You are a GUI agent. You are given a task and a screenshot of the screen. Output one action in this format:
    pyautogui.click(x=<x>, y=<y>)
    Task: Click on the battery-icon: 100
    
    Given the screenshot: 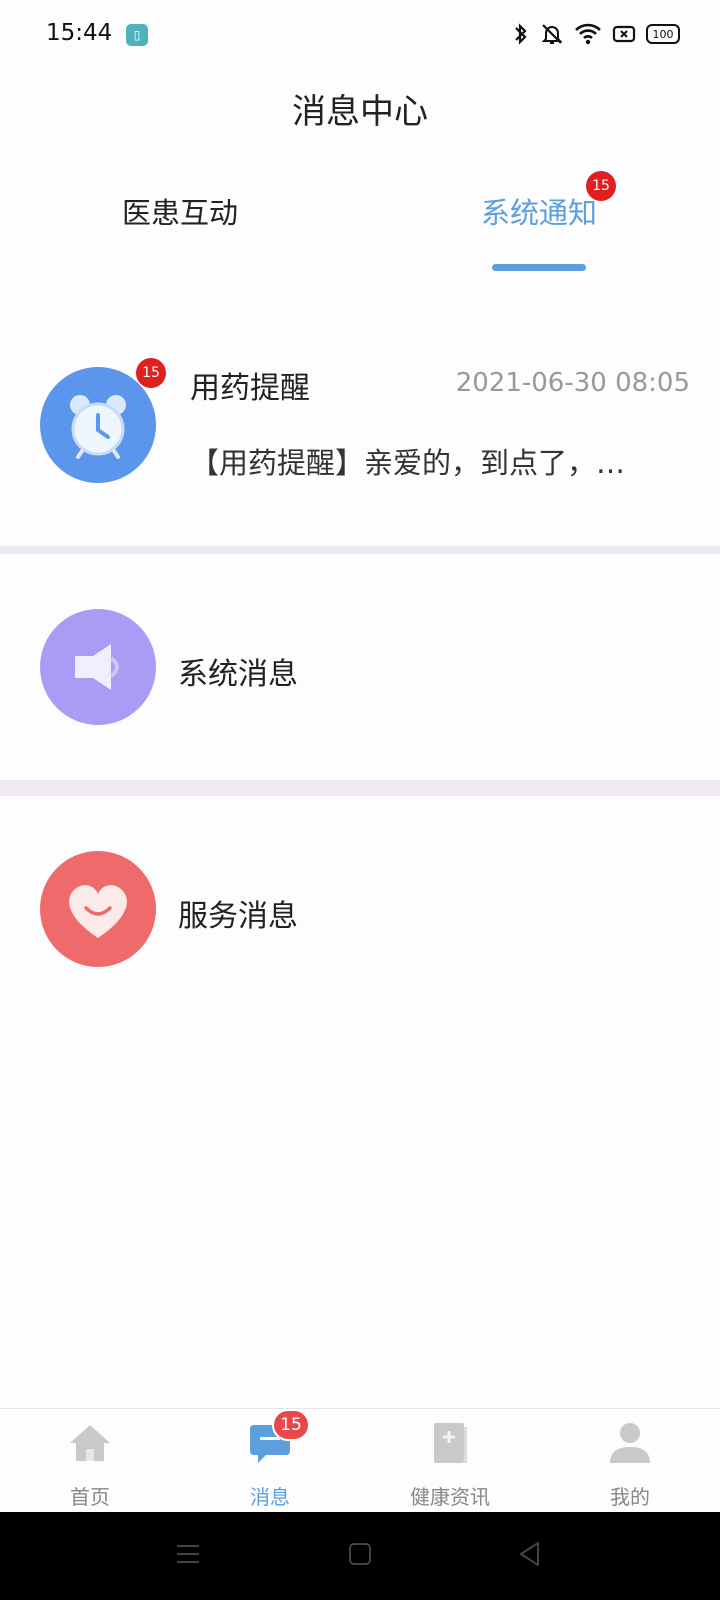 What is the action you would take?
    pyautogui.click(x=663, y=34)
    